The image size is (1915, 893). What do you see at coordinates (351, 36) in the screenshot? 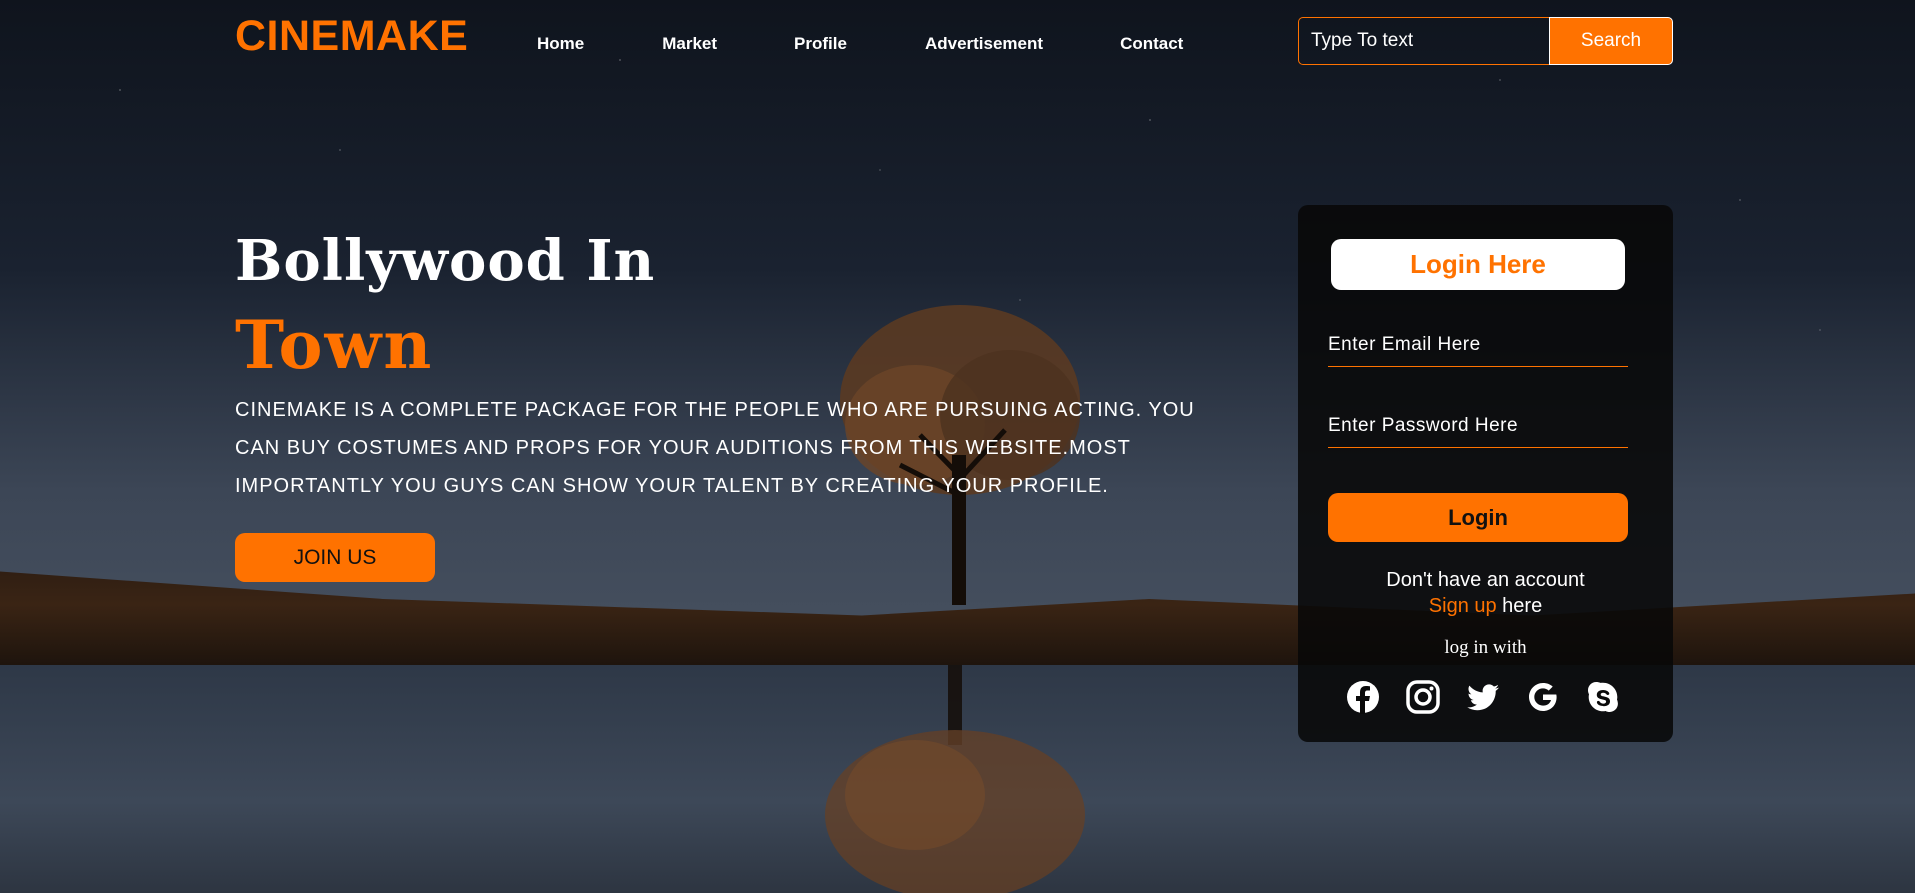
I see `site-logo: CINEMAKE` at bounding box center [351, 36].